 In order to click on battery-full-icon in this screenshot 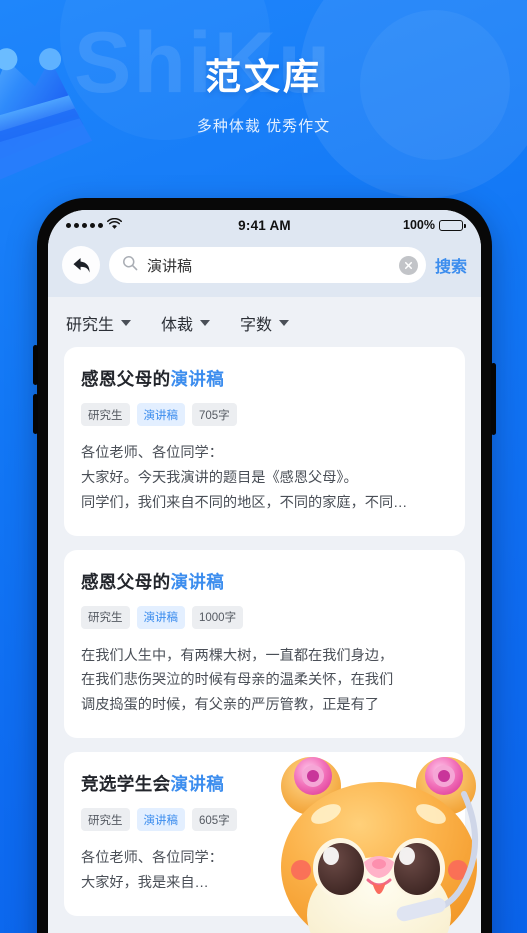, I will do `click(452, 225)`.